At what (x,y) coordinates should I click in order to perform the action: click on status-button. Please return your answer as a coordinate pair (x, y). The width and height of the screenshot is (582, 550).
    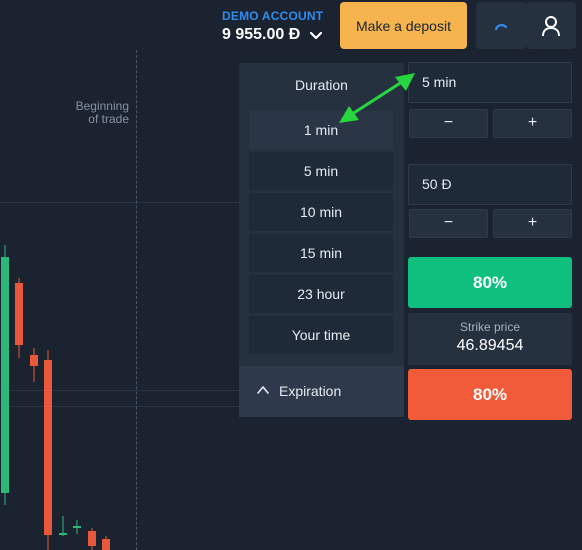
    Looking at the image, I should click on (501, 25).